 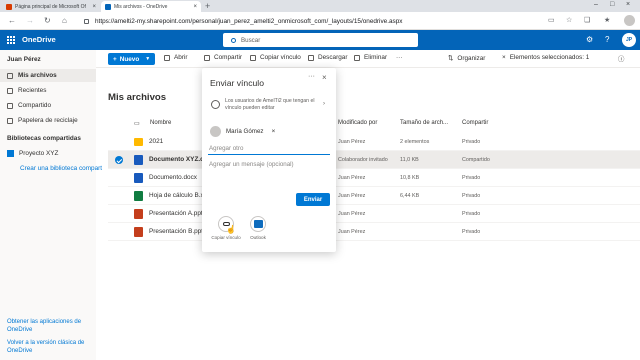 I want to click on search-icon, so click(x=233, y=40).